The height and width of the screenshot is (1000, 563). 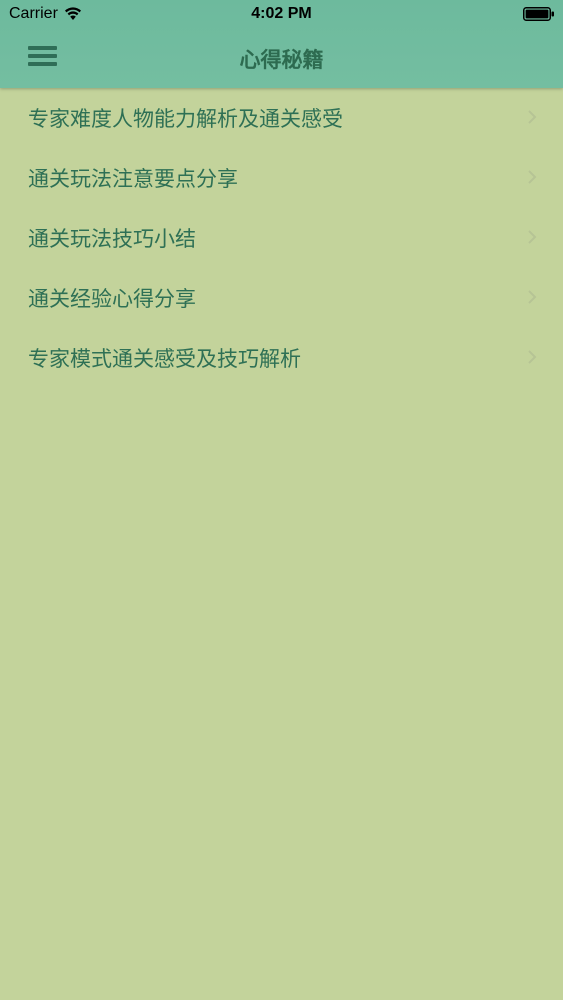 I want to click on page-title: 心得秘籍, so click(x=281, y=60).